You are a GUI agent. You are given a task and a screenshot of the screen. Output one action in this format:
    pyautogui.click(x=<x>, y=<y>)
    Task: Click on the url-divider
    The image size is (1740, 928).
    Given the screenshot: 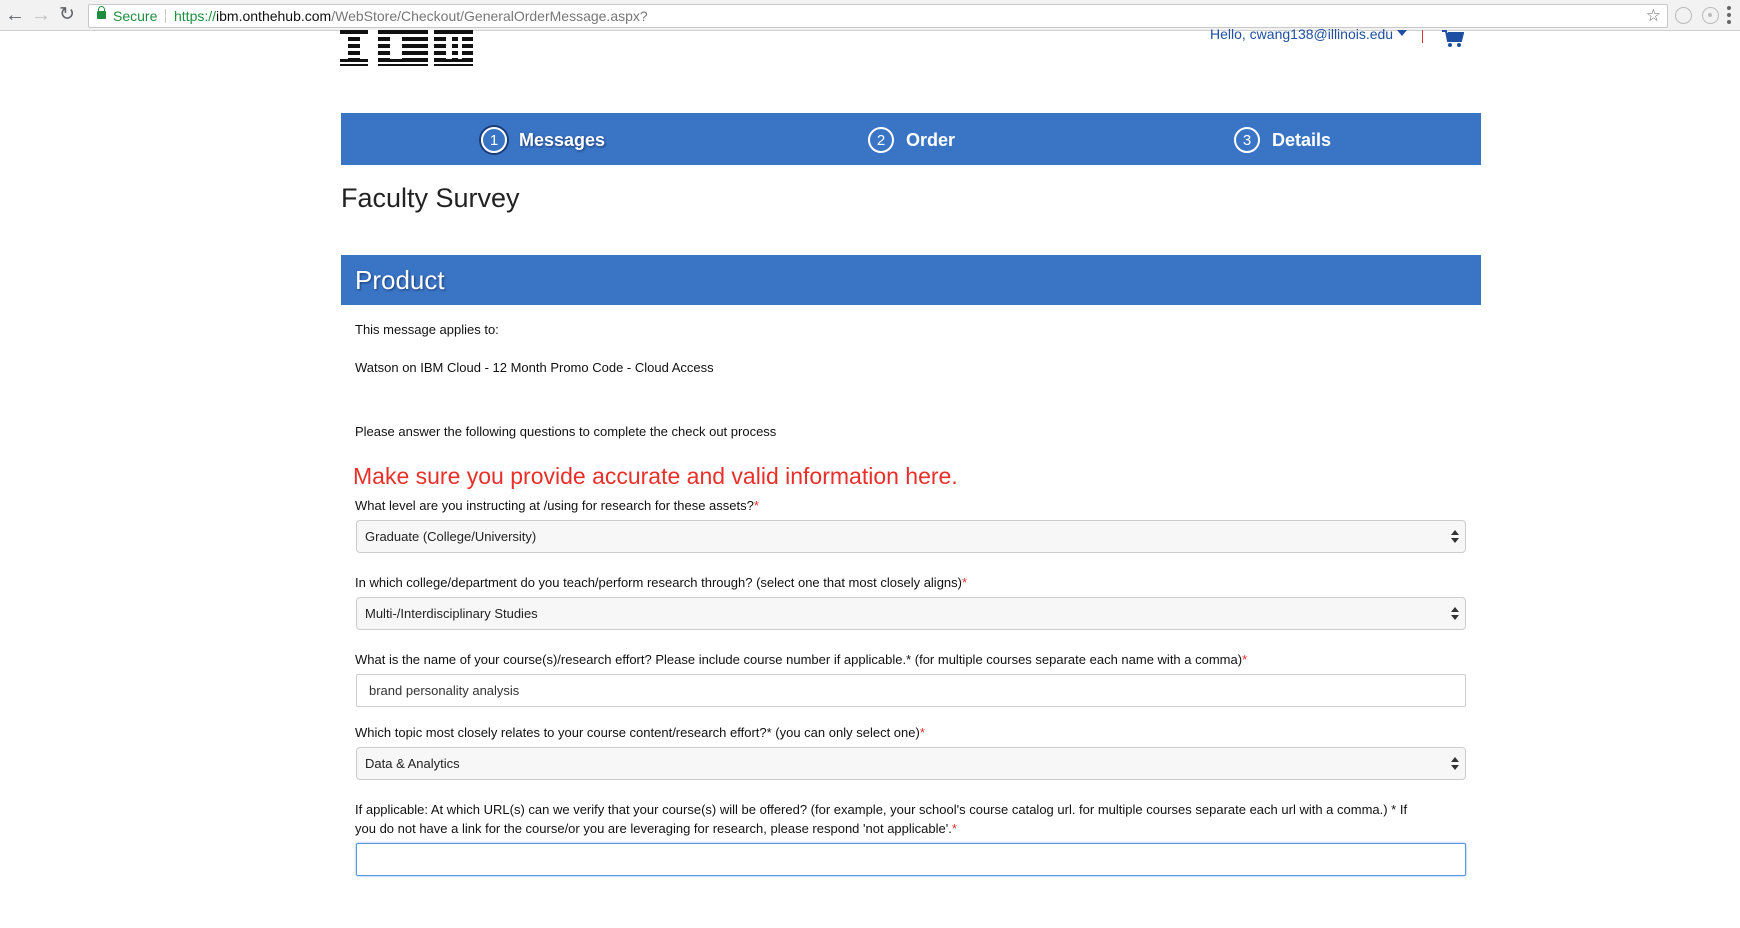 What is the action you would take?
    pyautogui.click(x=165, y=16)
    